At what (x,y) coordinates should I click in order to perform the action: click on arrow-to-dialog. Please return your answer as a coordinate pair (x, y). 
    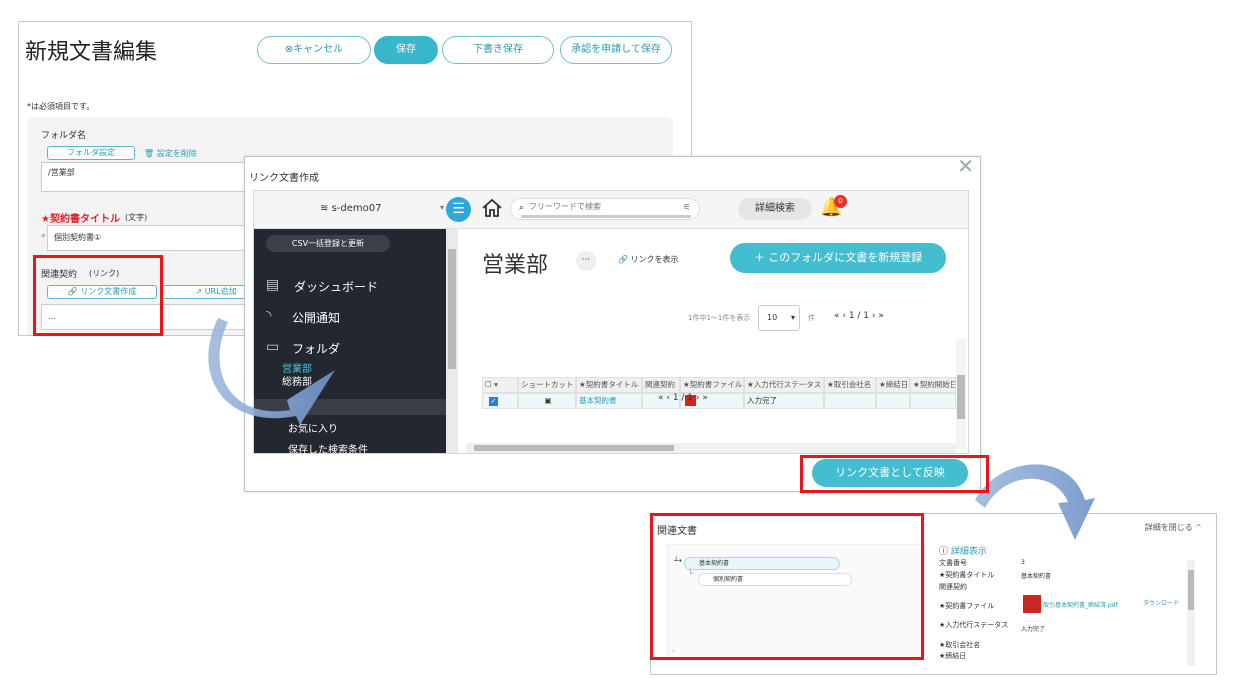
    Looking at the image, I should click on (271, 371).